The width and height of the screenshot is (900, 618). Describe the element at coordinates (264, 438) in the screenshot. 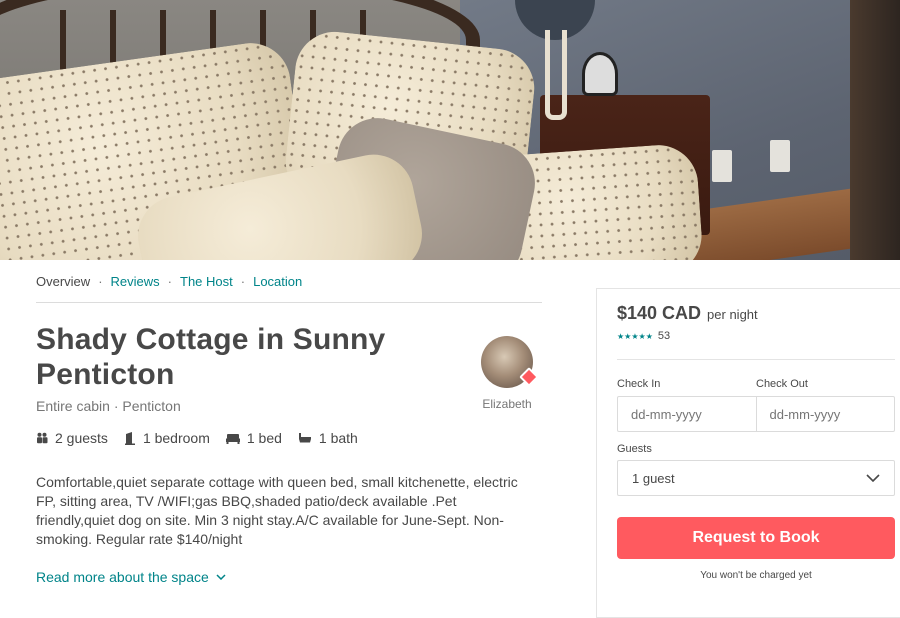

I see `amenity-beds-label: 1 bed` at that location.